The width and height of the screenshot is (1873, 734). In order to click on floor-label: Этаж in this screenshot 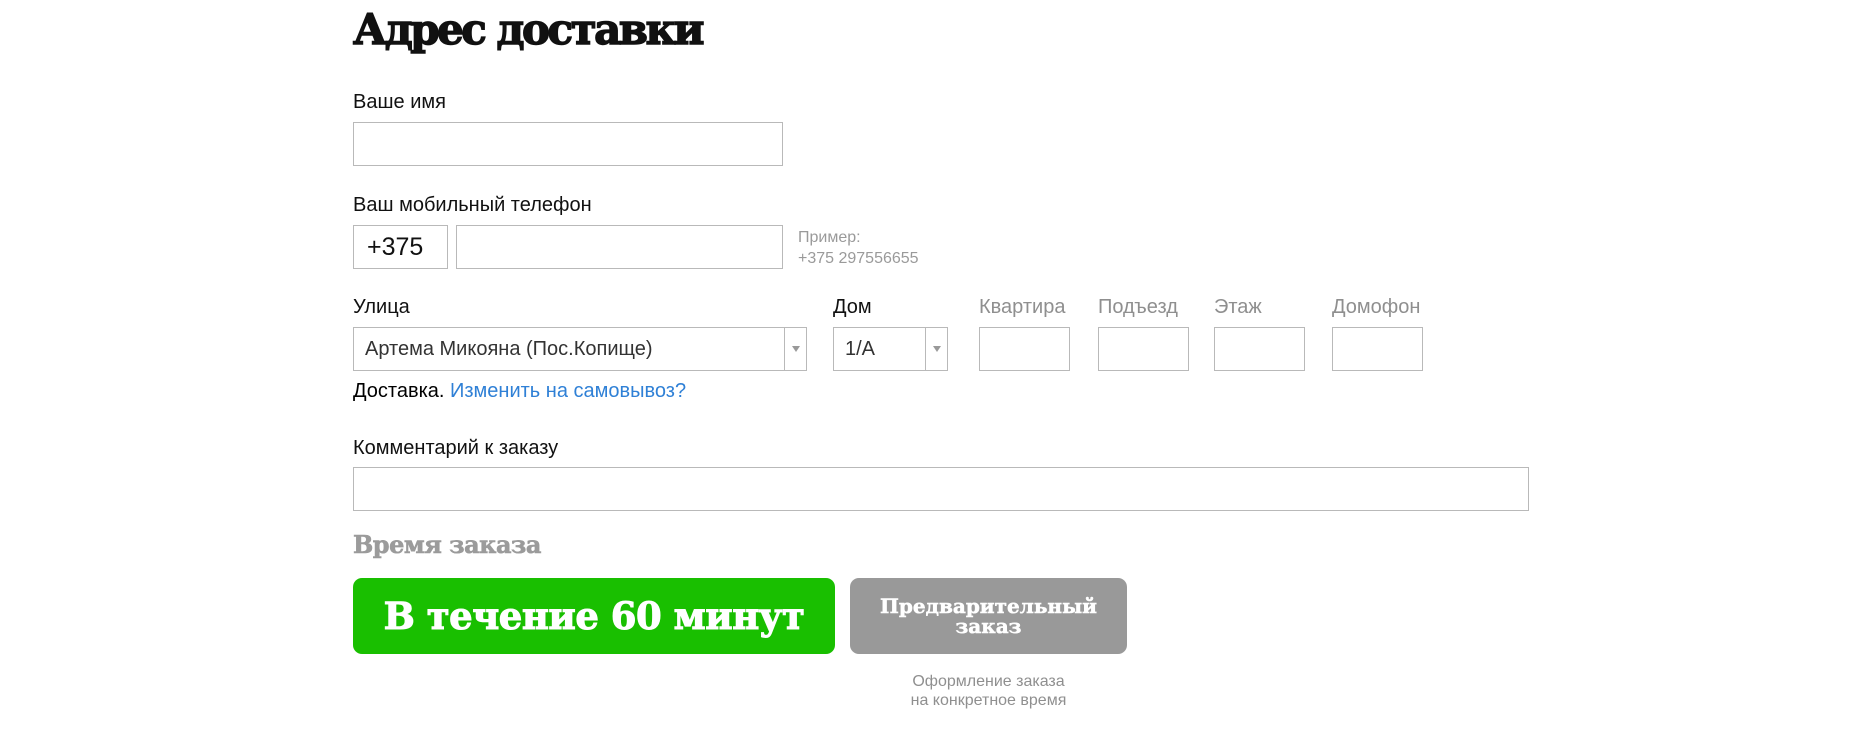, I will do `click(1238, 307)`.